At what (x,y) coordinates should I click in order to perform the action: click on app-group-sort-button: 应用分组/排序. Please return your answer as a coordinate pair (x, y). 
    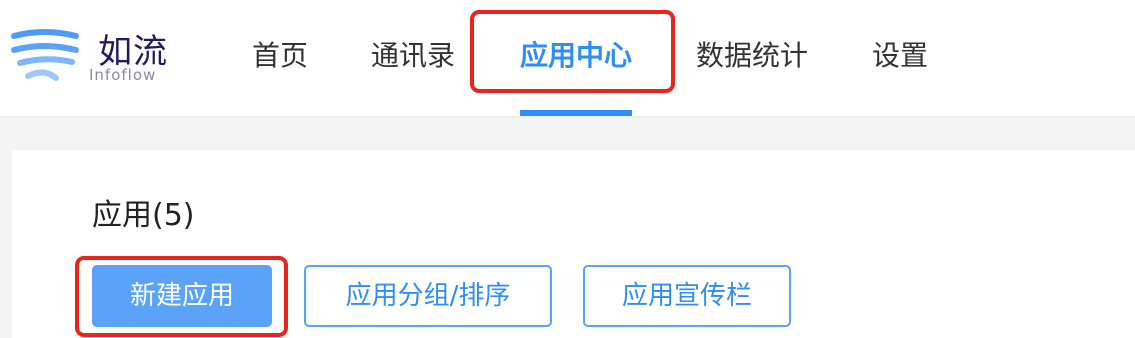
    Looking at the image, I should click on (428, 296).